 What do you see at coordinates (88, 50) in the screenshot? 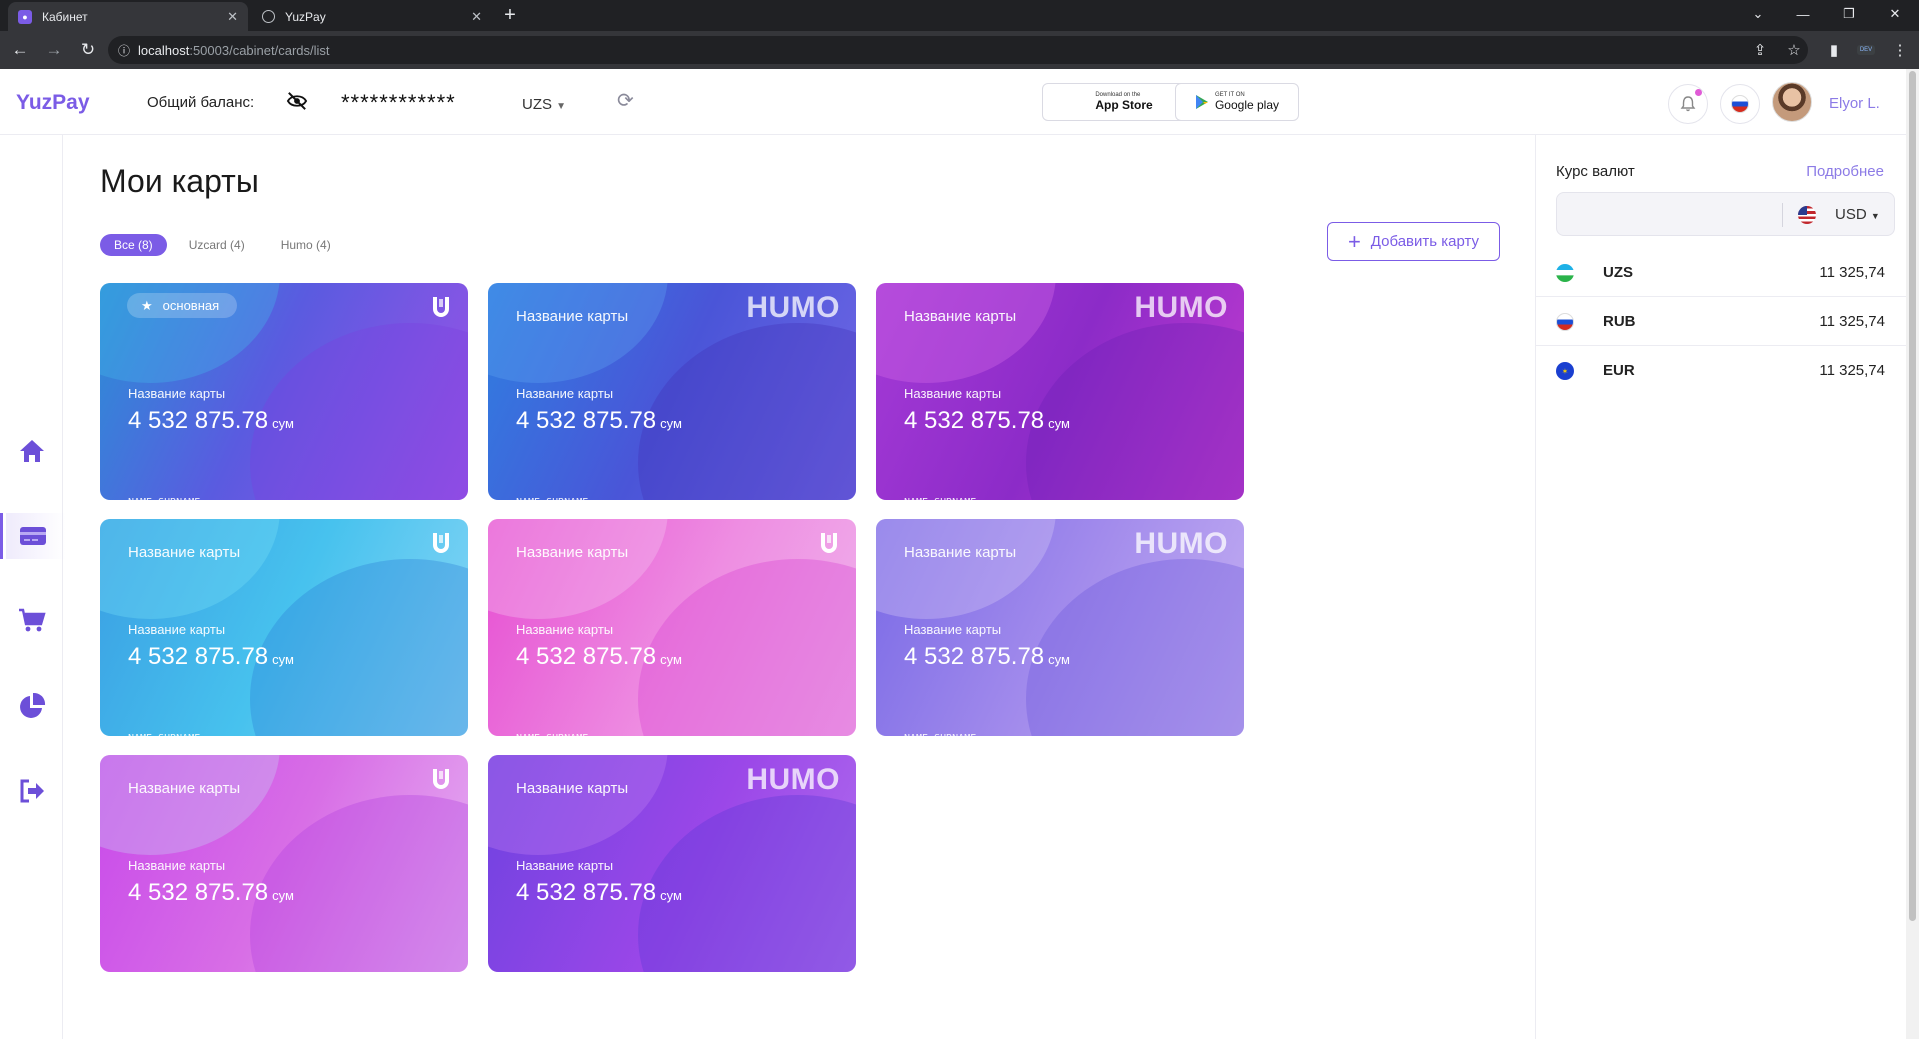
I see `reload-icon: ↻` at bounding box center [88, 50].